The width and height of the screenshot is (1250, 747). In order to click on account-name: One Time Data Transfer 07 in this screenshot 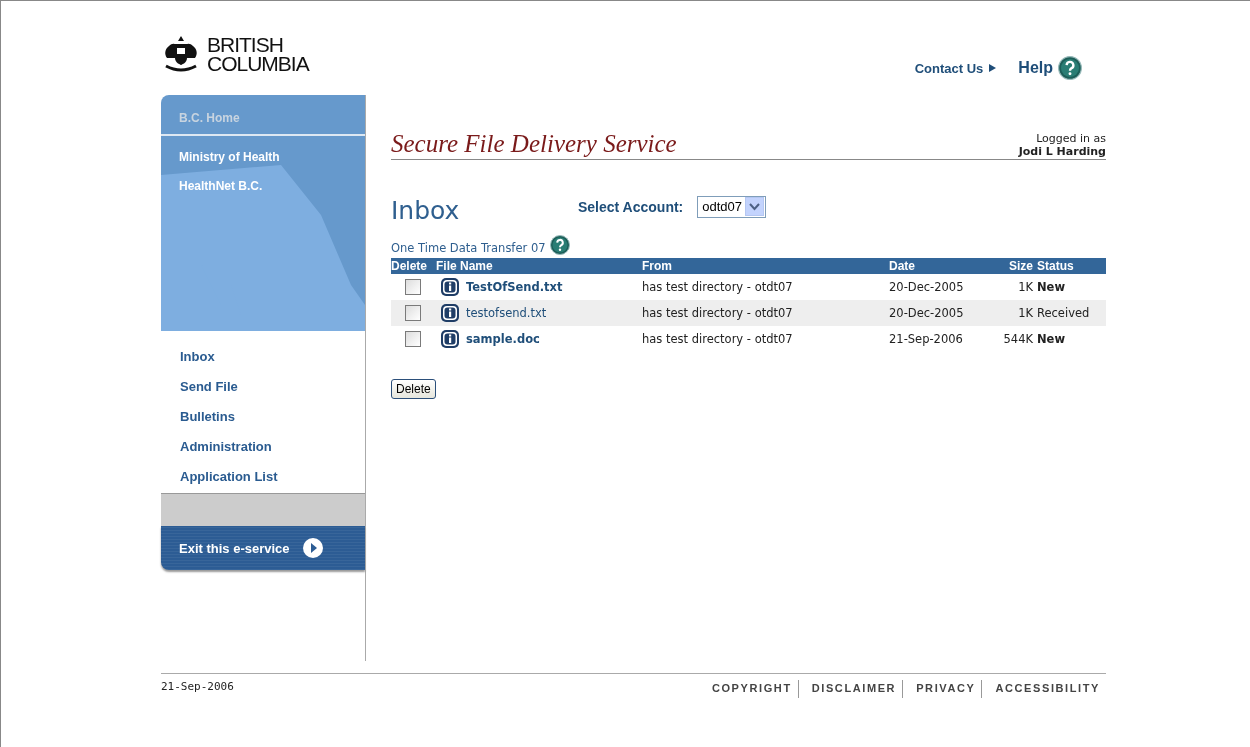, I will do `click(468, 248)`.